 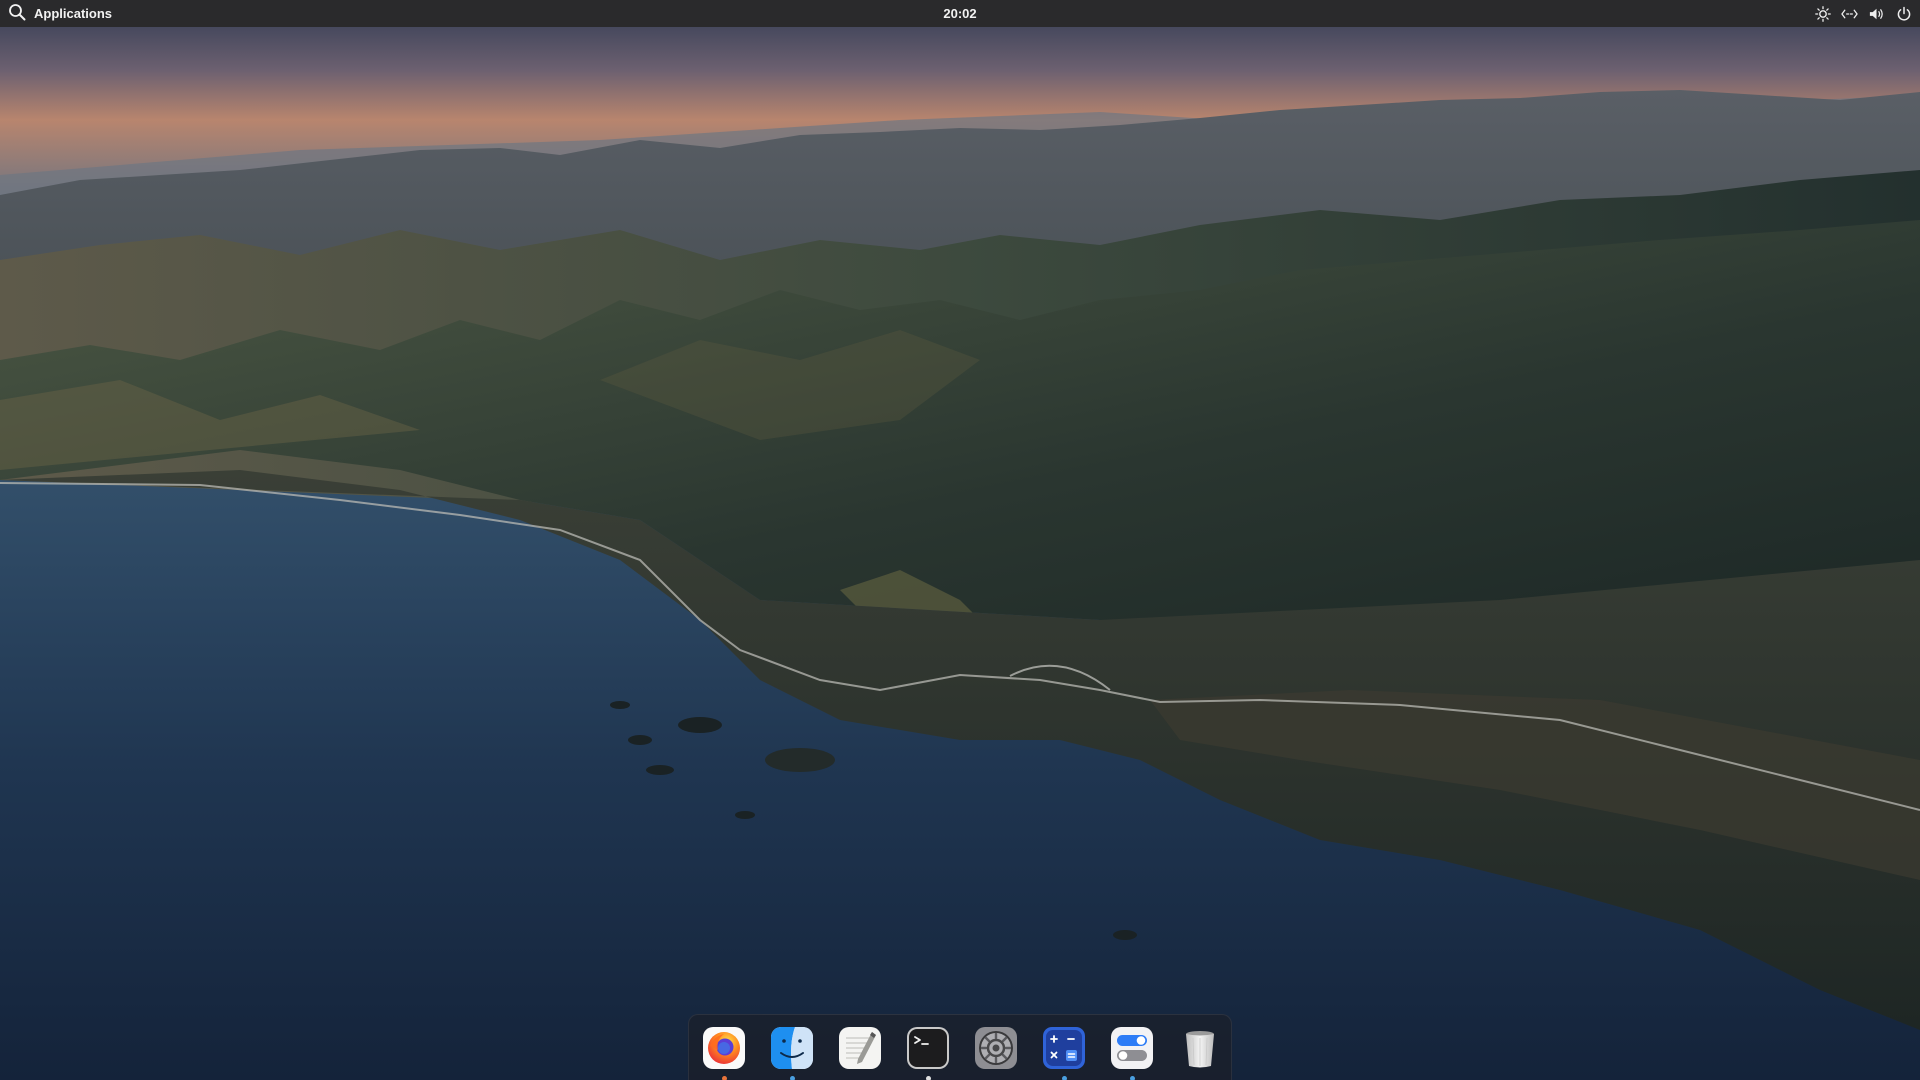 I want to click on dock-item-calculator, so click(x=1064, y=1053).